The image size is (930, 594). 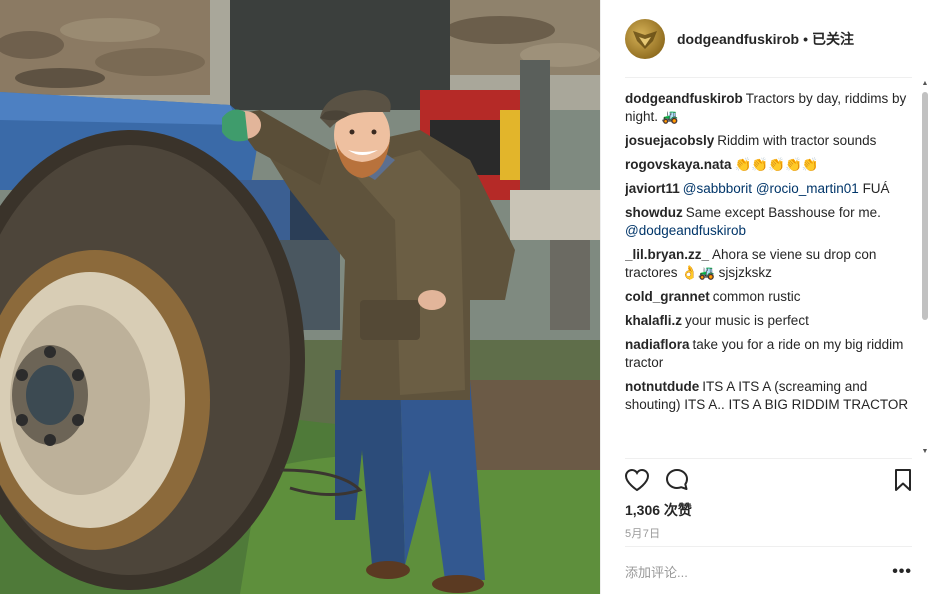 I want to click on comment-author: showduz, so click(x=654, y=212).